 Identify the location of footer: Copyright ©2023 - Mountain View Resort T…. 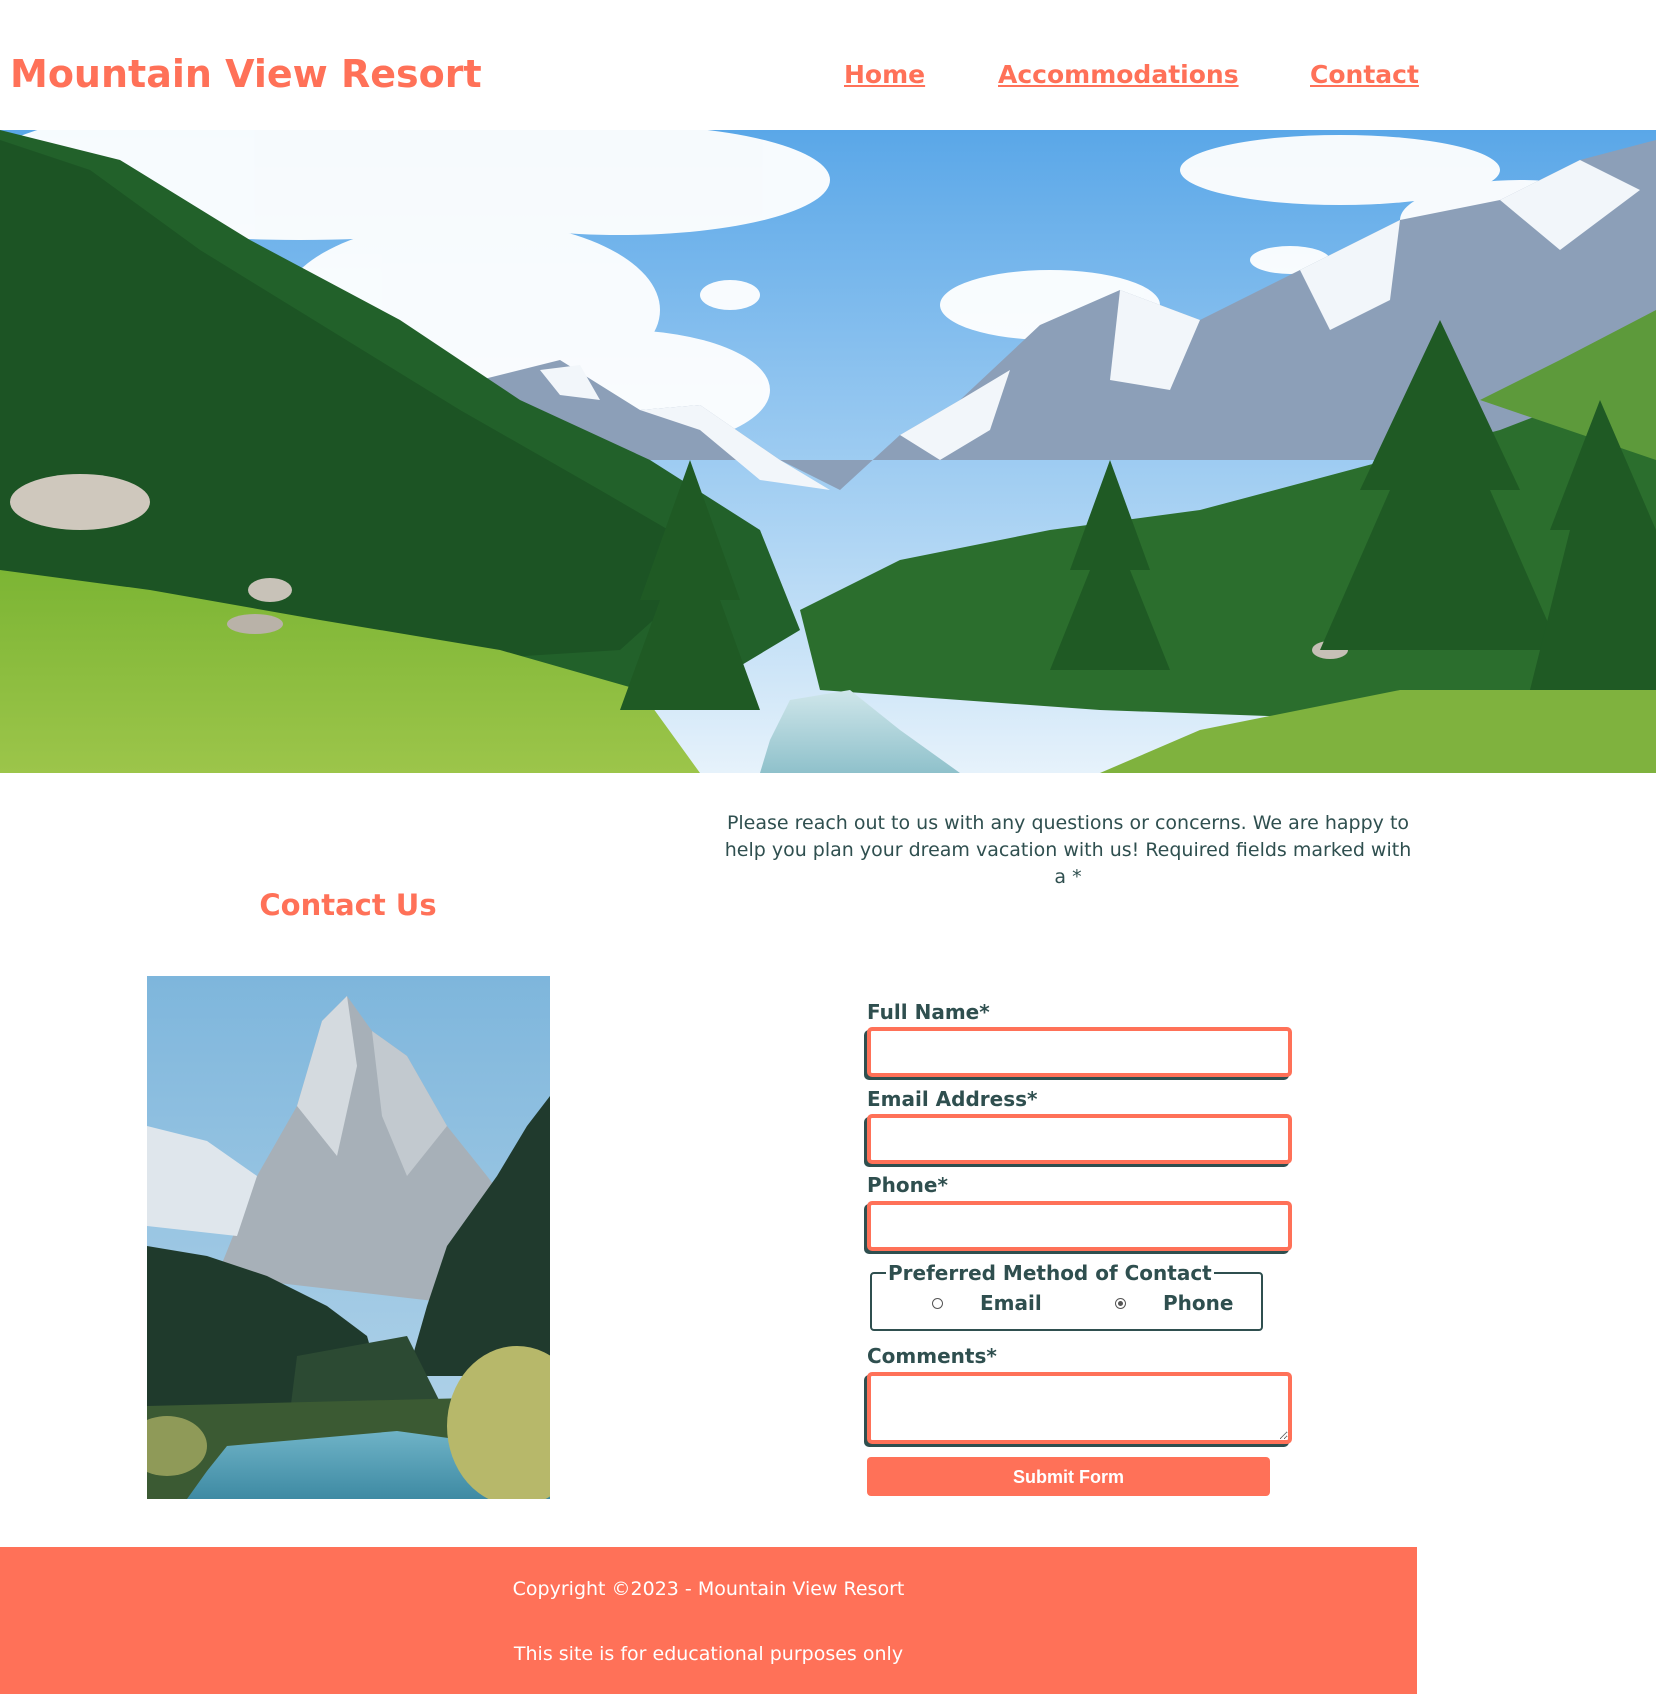
(708, 1620).